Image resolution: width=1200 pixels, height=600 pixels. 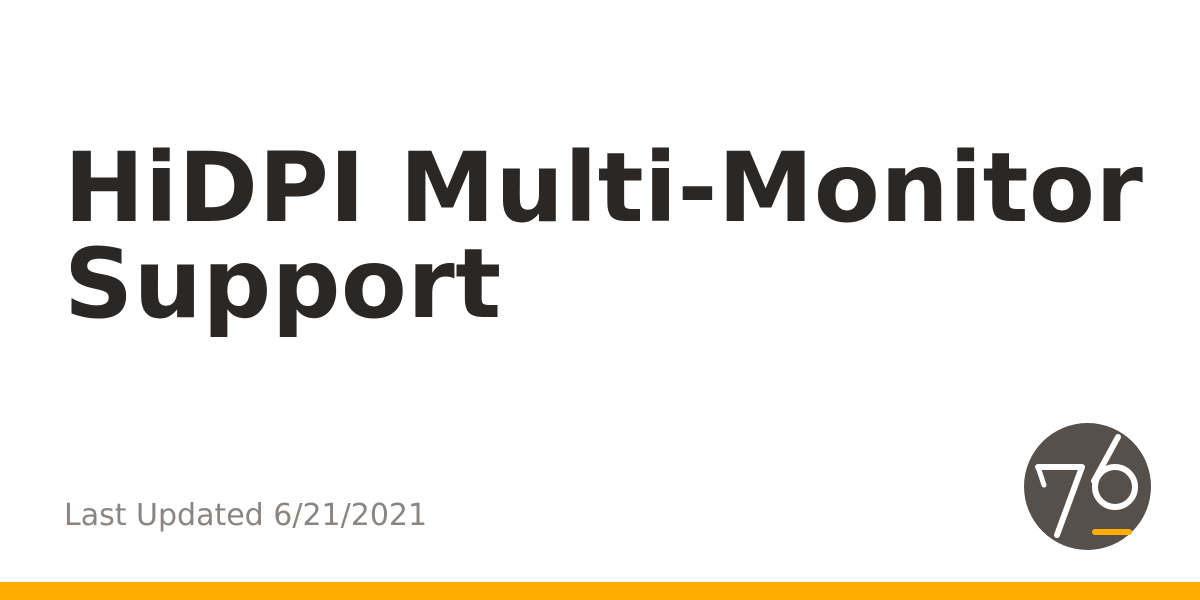 I want to click on system76-logo-icon, so click(x=1087, y=486).